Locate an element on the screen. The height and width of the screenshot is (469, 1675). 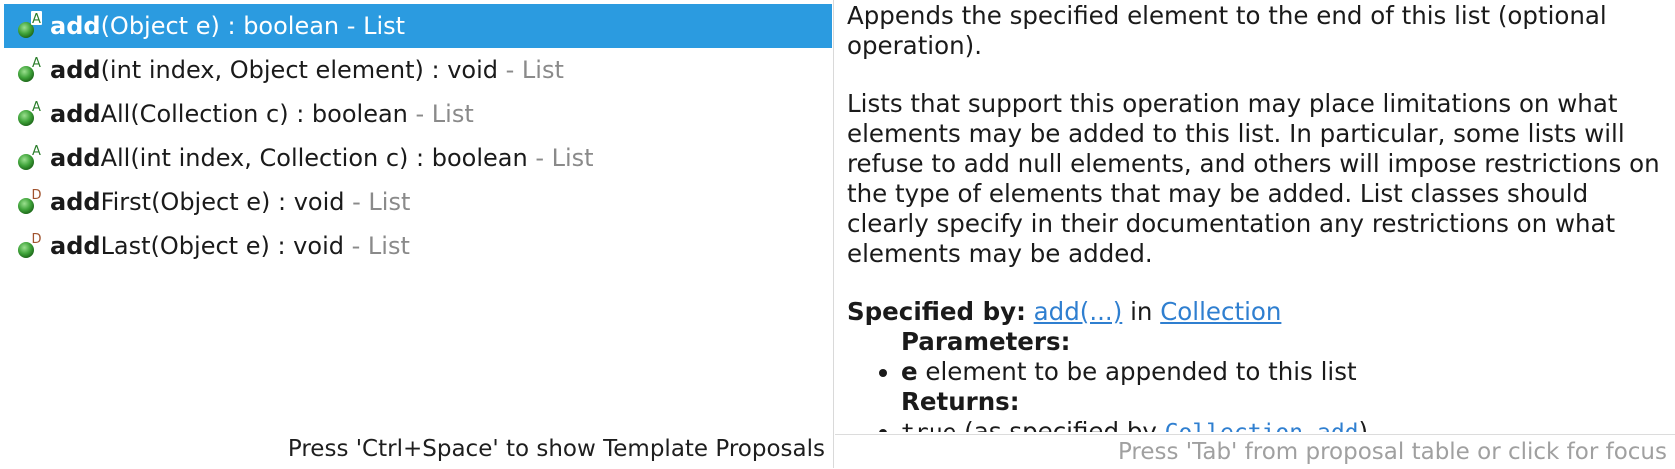
returns-link: Collection.add is located at coordinates (1262, 424).